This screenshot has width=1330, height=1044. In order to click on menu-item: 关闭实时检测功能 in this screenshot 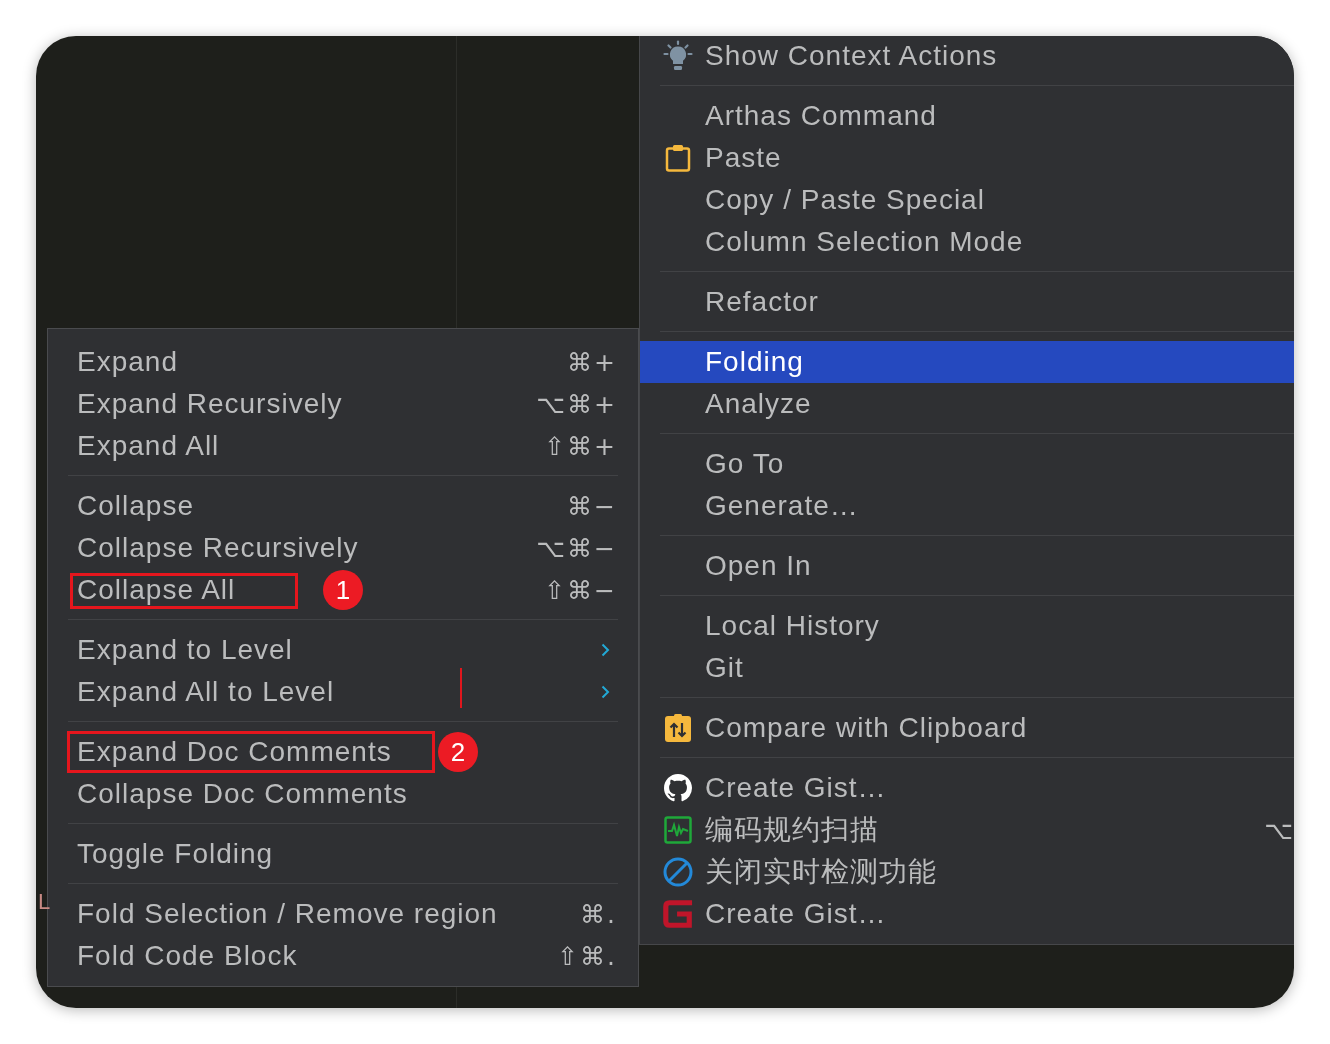, I will do `click(967, 872)`.